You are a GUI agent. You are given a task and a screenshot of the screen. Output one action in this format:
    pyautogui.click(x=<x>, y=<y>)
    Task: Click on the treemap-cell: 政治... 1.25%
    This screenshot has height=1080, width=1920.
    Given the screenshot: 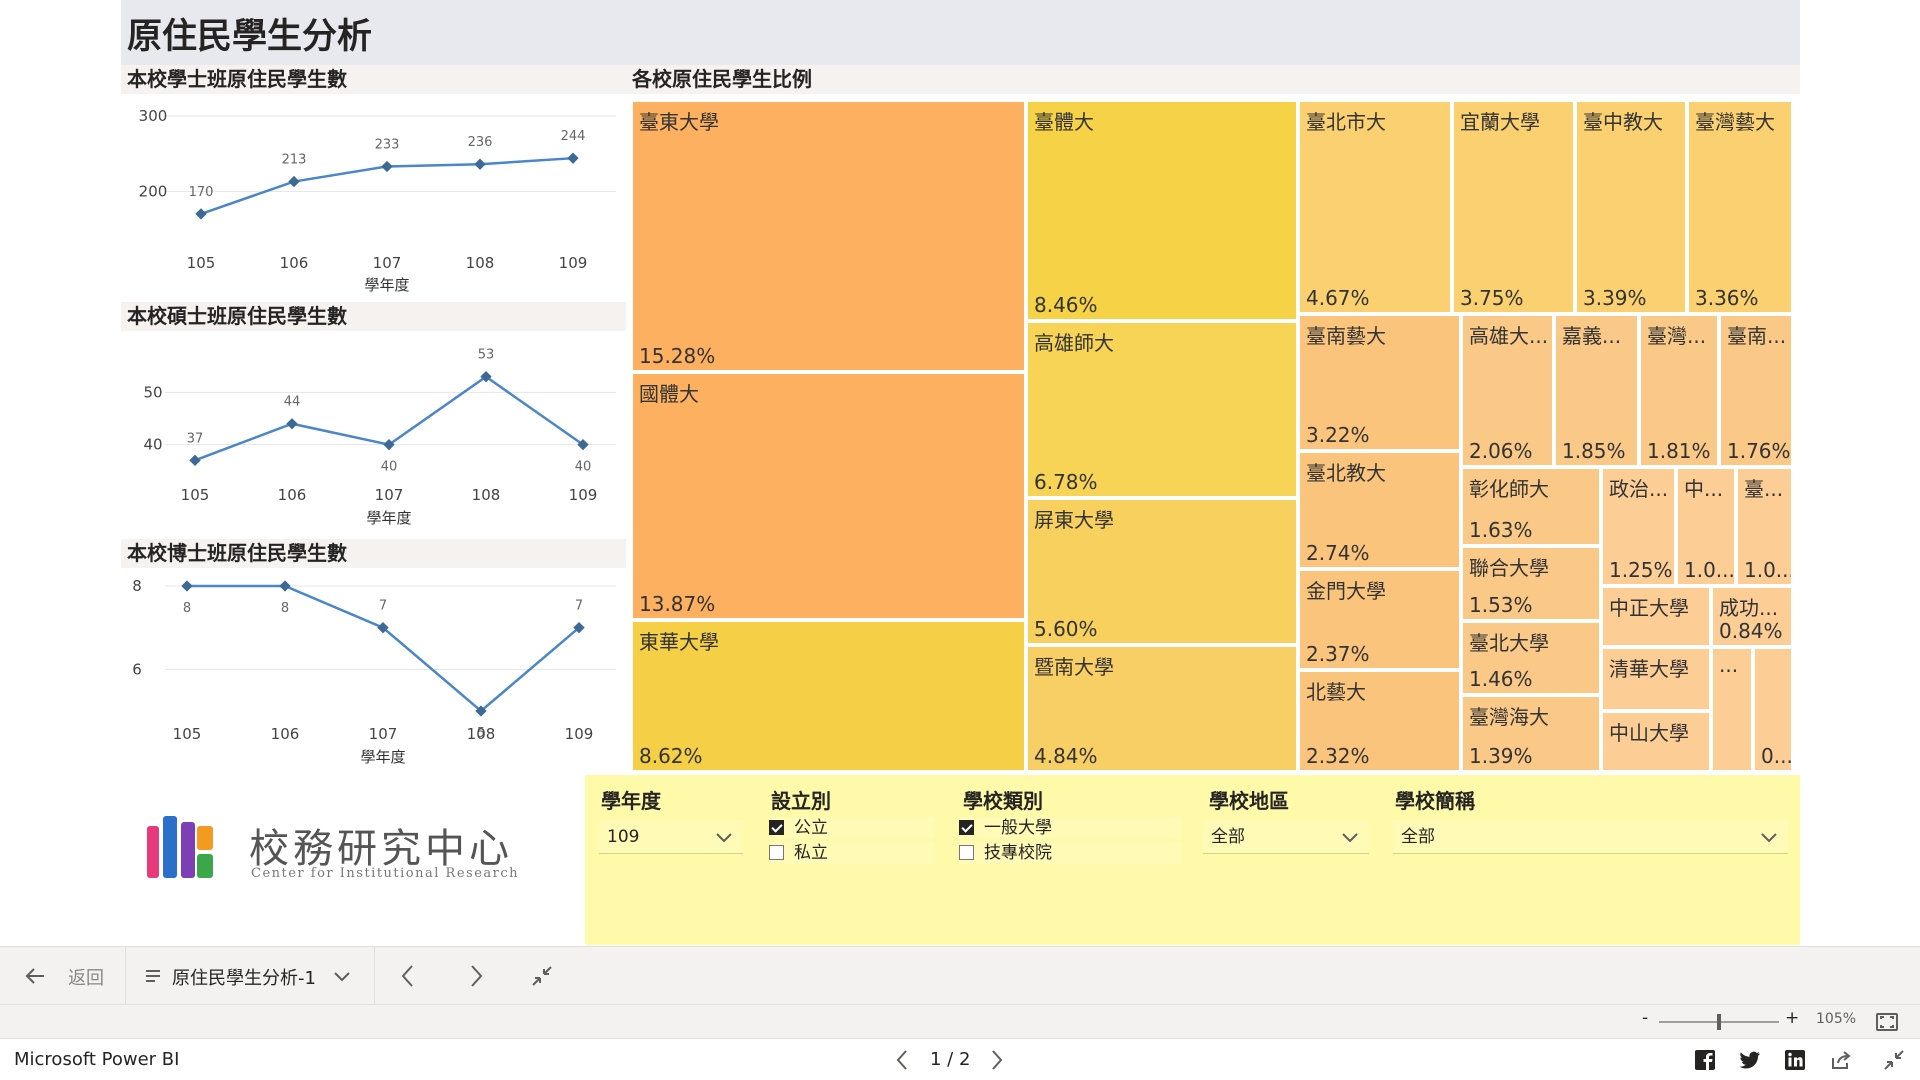 What is the action you would take?
    pyautogui.click(x=1638, y=526)
    